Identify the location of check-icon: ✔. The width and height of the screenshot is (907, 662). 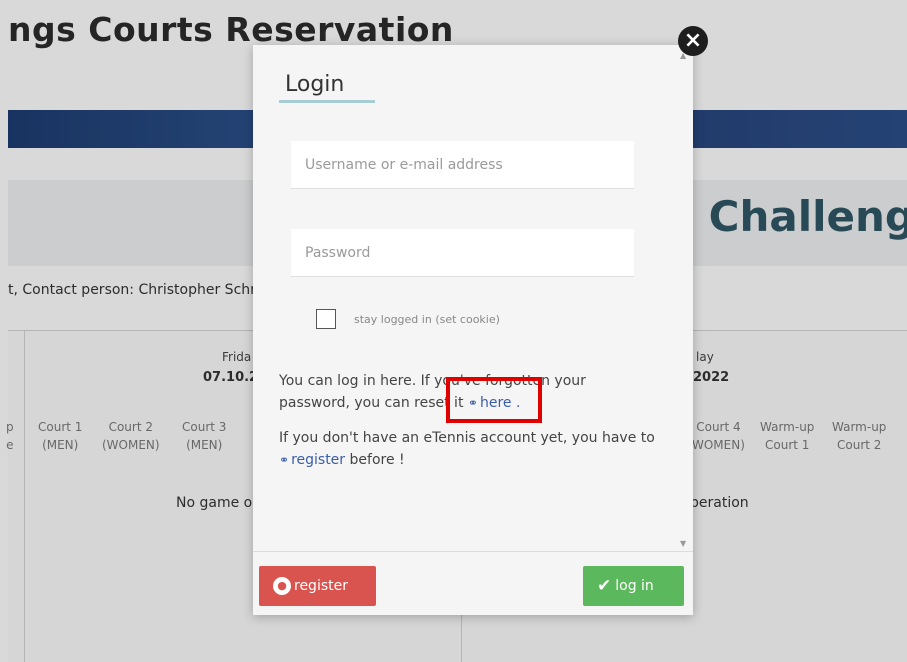
(604, 586).